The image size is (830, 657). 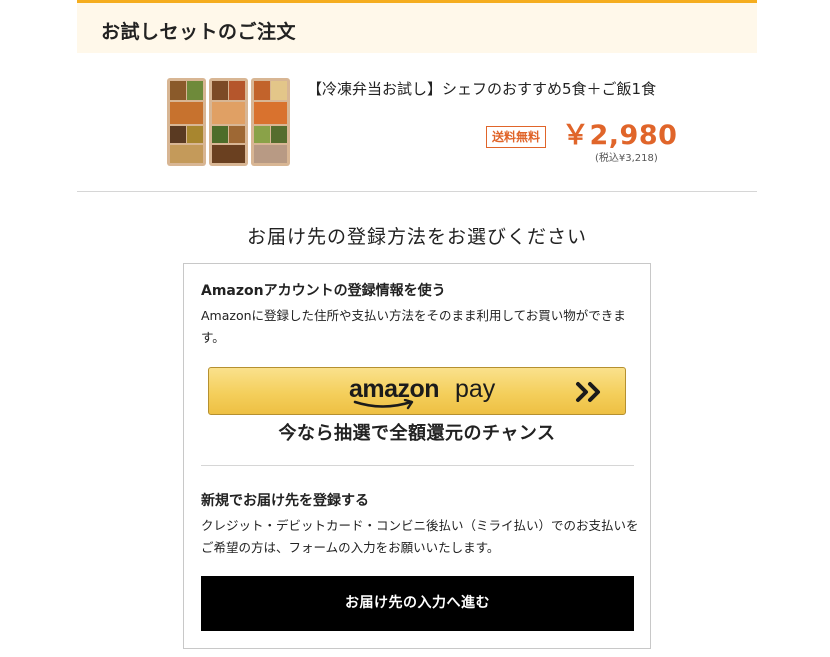 What do you see at coordinates (429, 392) in the screenshot?
I see `amazon-pay-logo: amazon pay` at bounding box center [429, 392].